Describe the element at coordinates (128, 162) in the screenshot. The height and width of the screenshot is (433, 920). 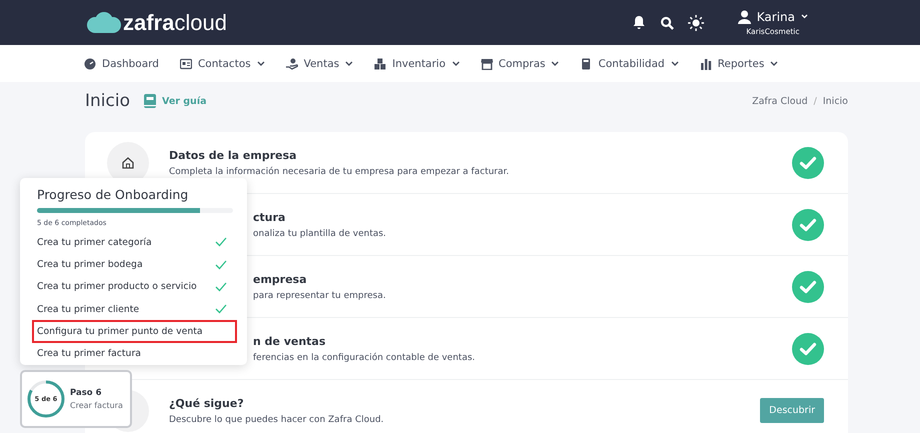
I see `home-icon` at that location.